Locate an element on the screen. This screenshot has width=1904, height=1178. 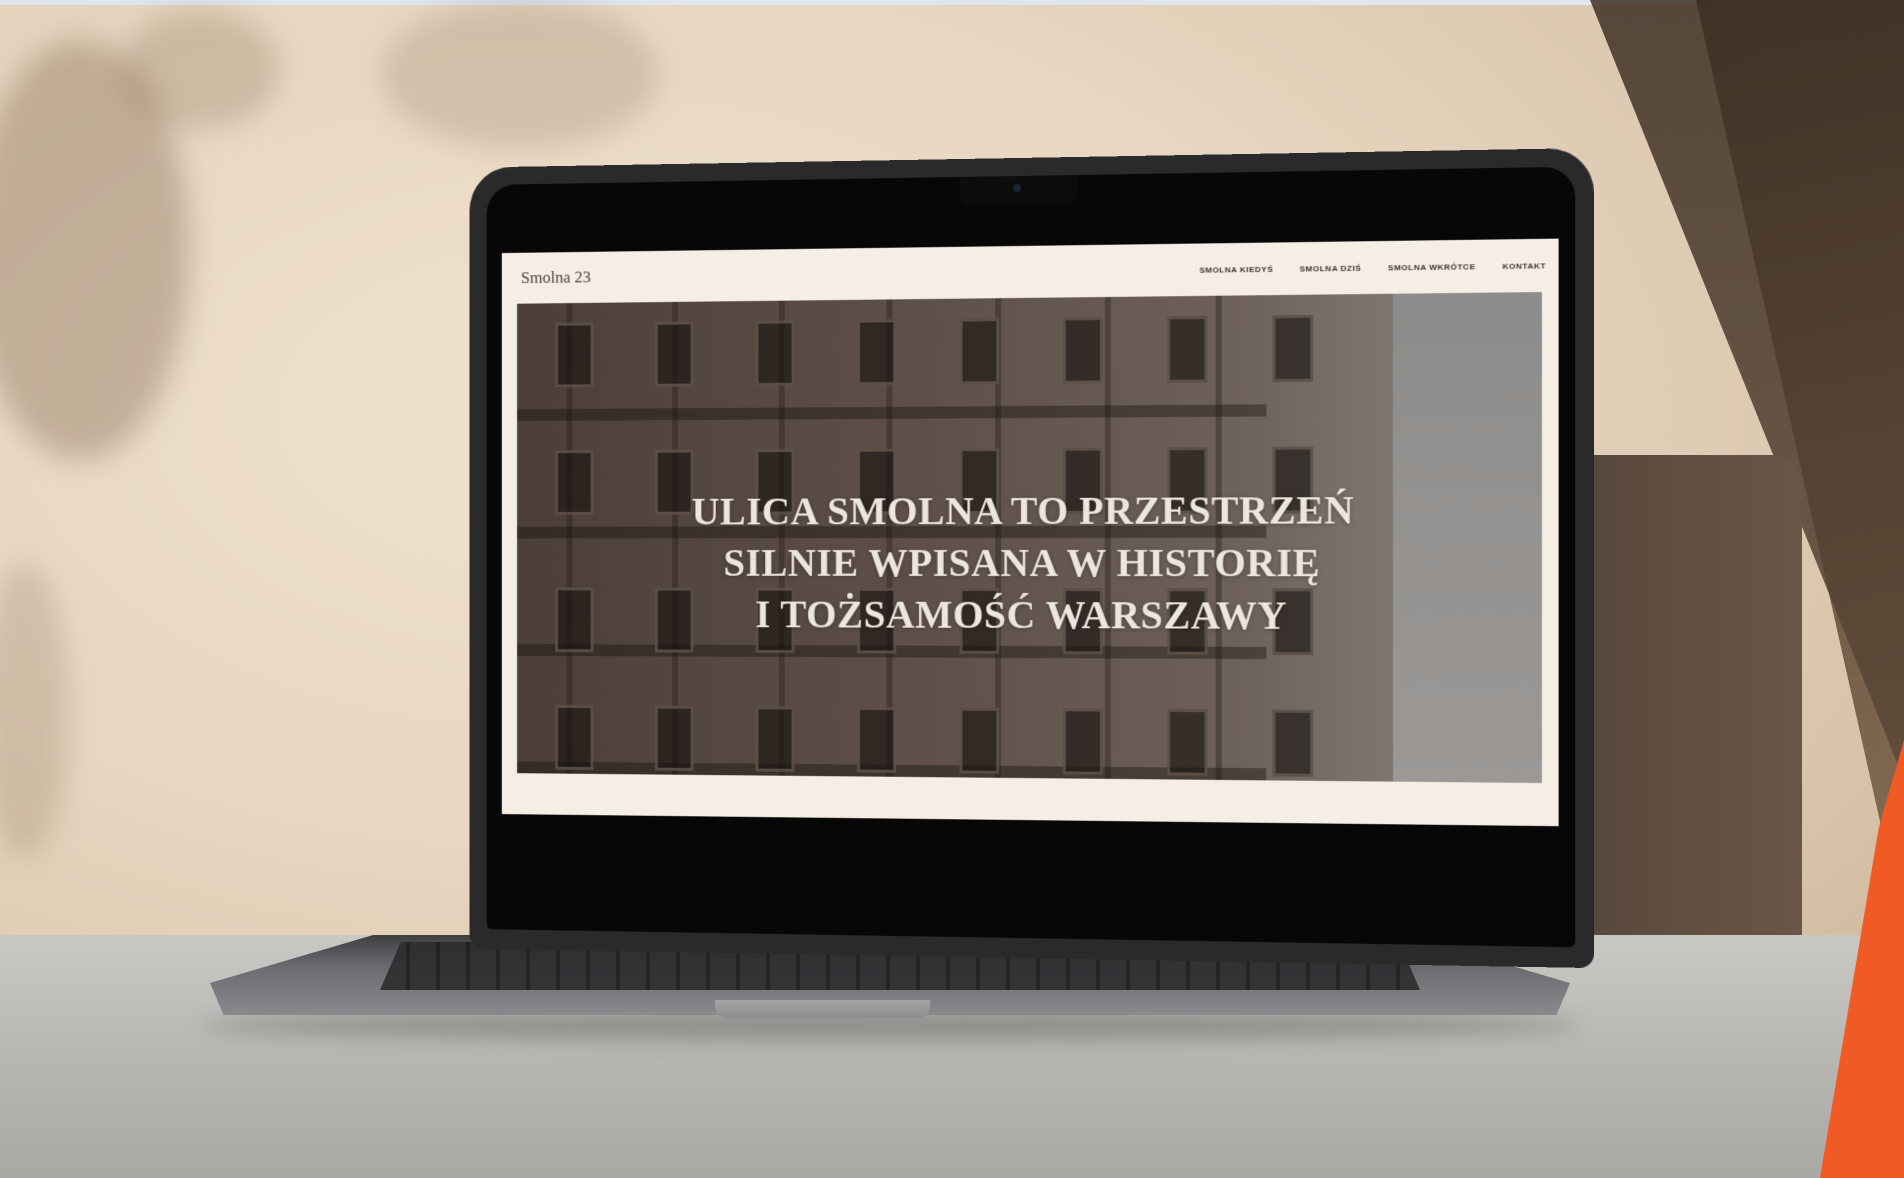
nav-link-smolna-wkrotce: SMOLNA WKRÓTCE is located at coordinates (1432, 267).